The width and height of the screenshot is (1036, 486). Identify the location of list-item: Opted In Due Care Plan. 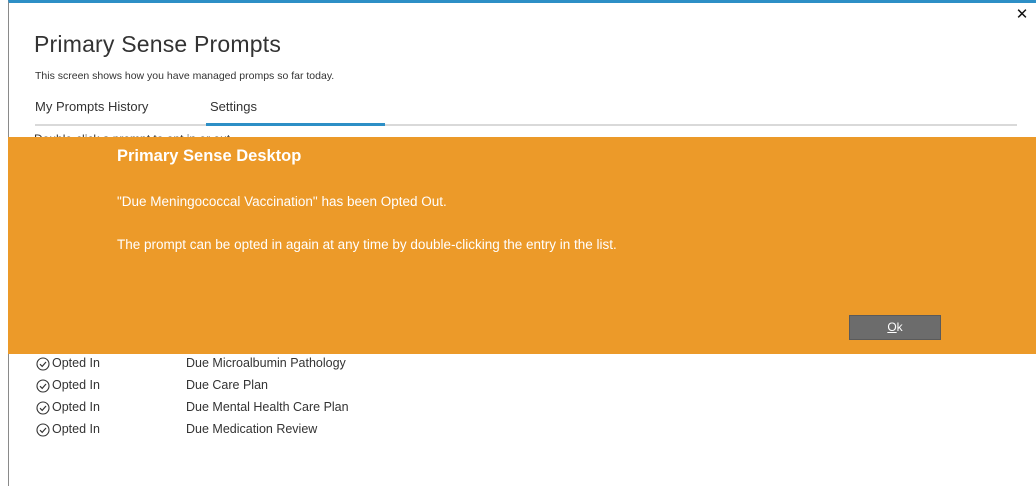
(236, 388).